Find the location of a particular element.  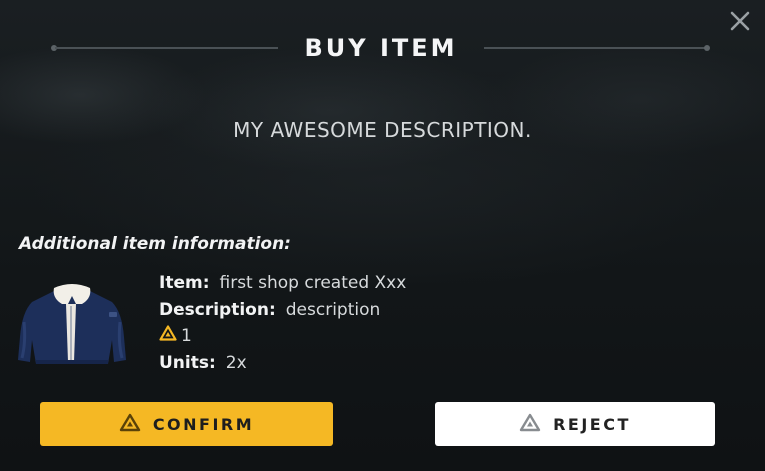

item-name-row: Item: first shop created Xxx is located at coordinates (282, 283).